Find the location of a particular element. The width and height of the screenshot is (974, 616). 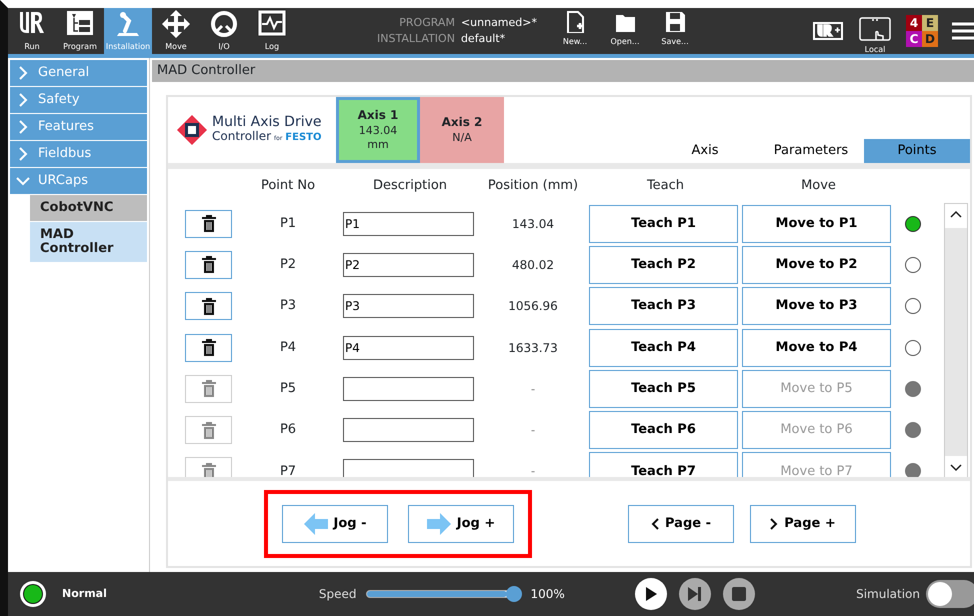

point-number: P2 is located at coordinates (288, 265).